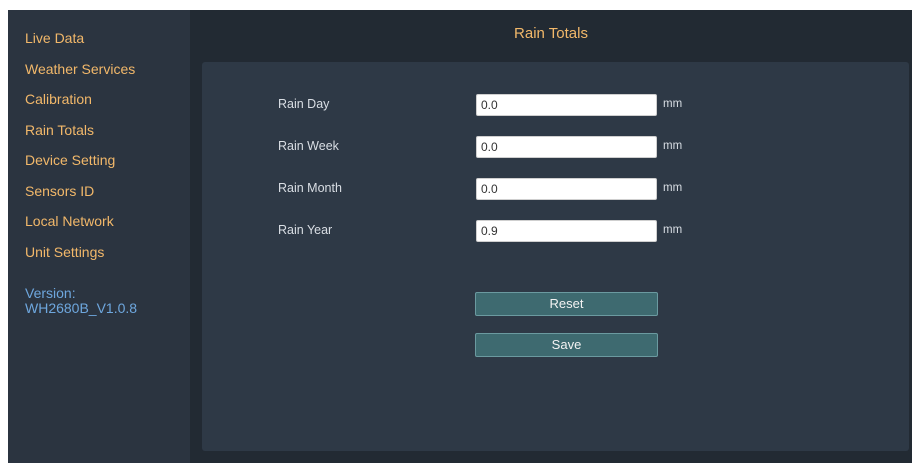  I want to click on sidebar-item-local-network: Local Network, so click(99, 224).